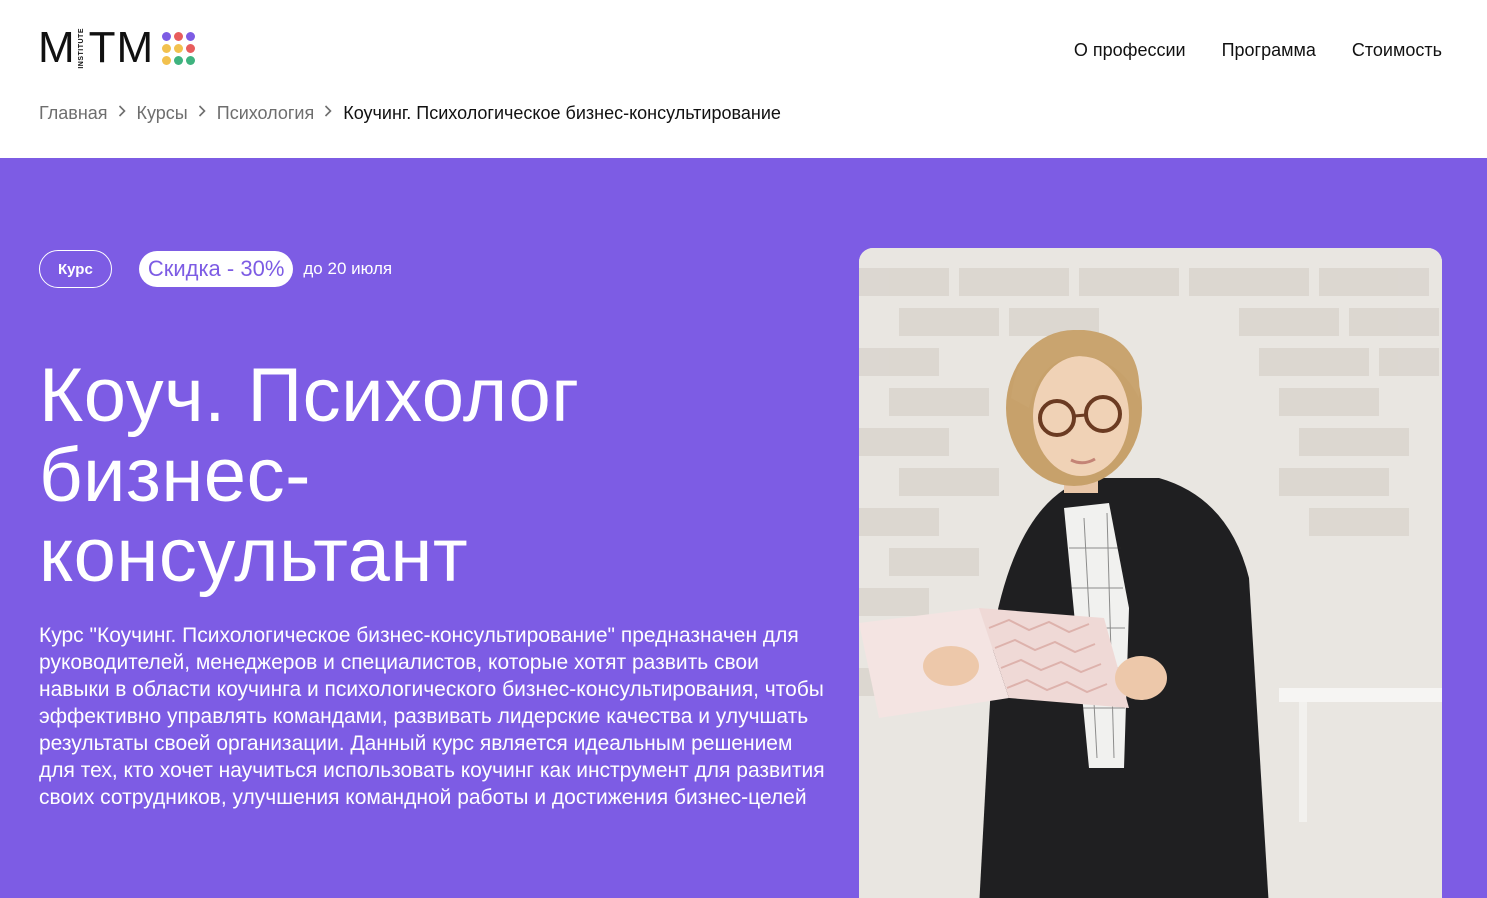 Image resolution: width=1487 pixels, height=898 pixels. Describe the element at coordinates (73, 113) in the screenshot. I see `breadcrumb-home: Главная` at that location.